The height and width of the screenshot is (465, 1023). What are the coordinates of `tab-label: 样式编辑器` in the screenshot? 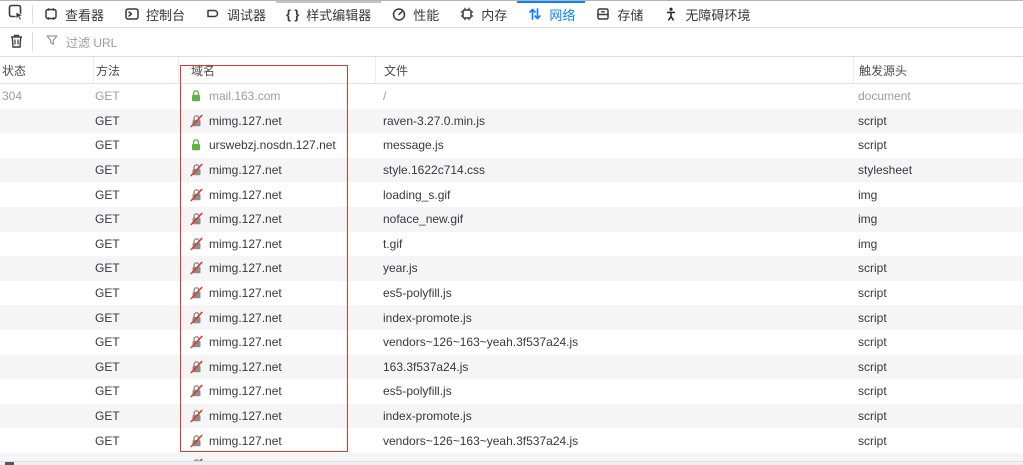 It's located at (339, 15).